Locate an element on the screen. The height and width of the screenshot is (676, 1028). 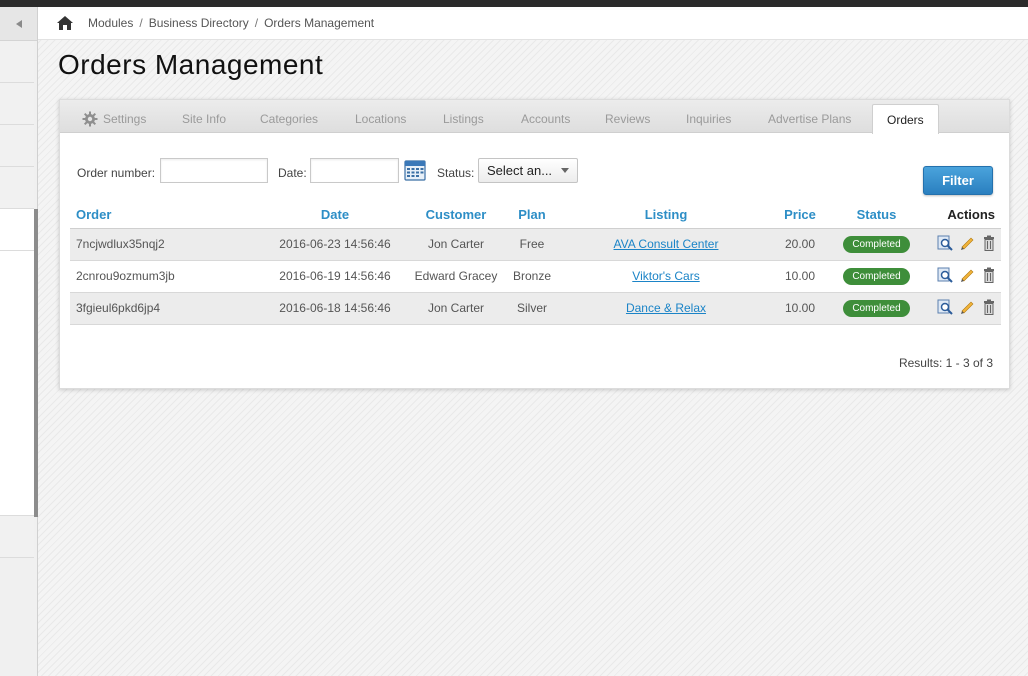
plan-cell: Bronze is located at coordinates (532, 276).